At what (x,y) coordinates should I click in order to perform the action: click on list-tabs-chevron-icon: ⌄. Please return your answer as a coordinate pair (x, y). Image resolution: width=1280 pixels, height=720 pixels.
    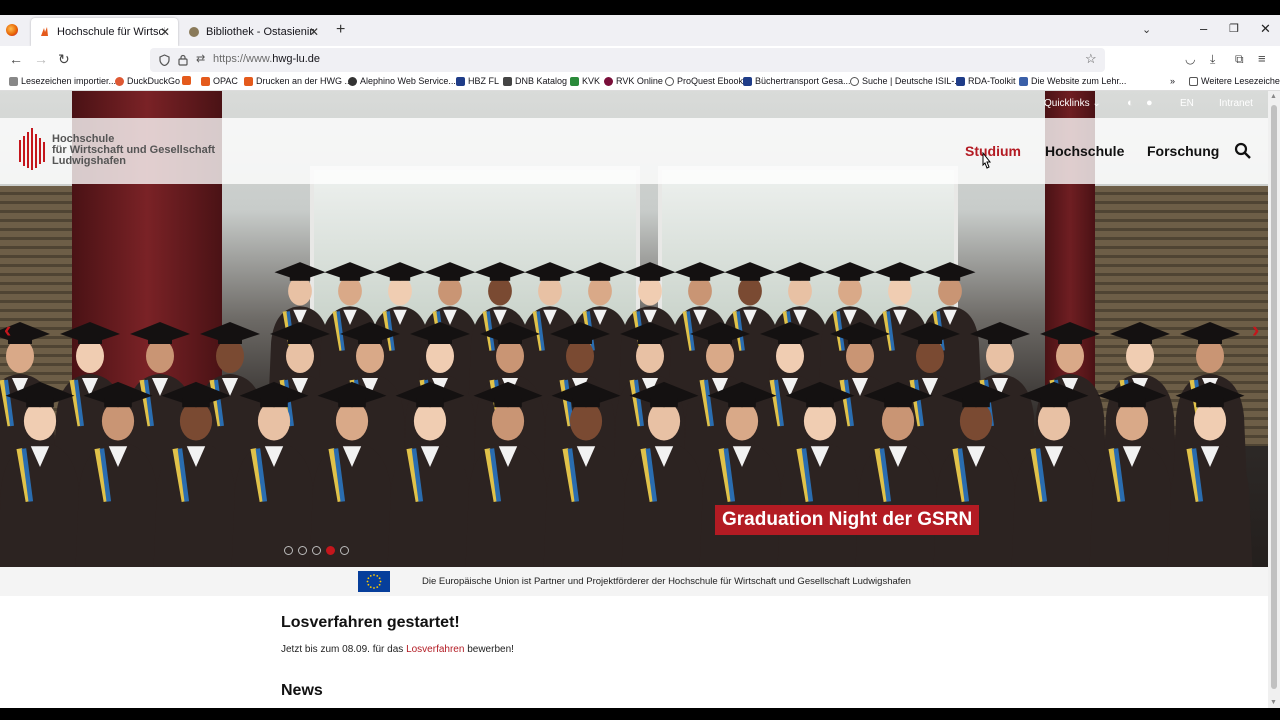
    Looking at the image, I should click on (1146, 29).